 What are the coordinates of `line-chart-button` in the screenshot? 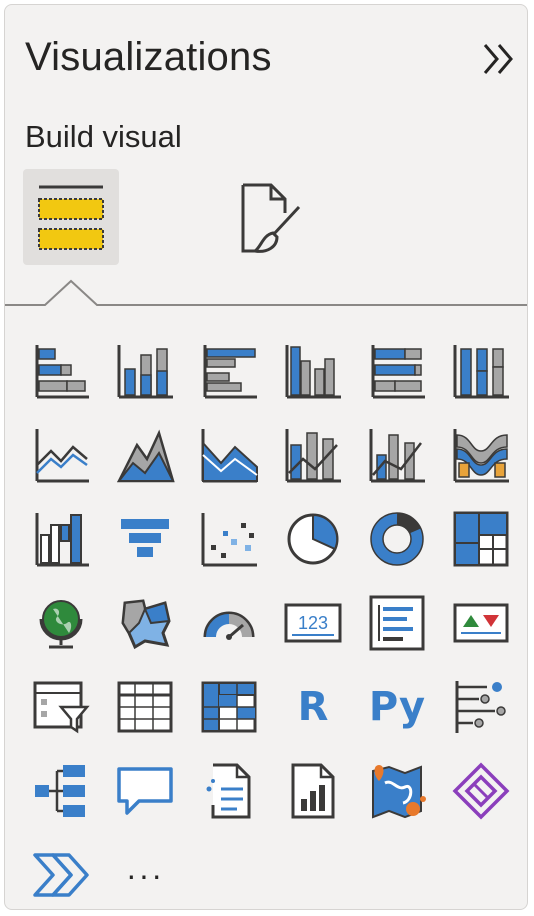 It's located at (61, 455).